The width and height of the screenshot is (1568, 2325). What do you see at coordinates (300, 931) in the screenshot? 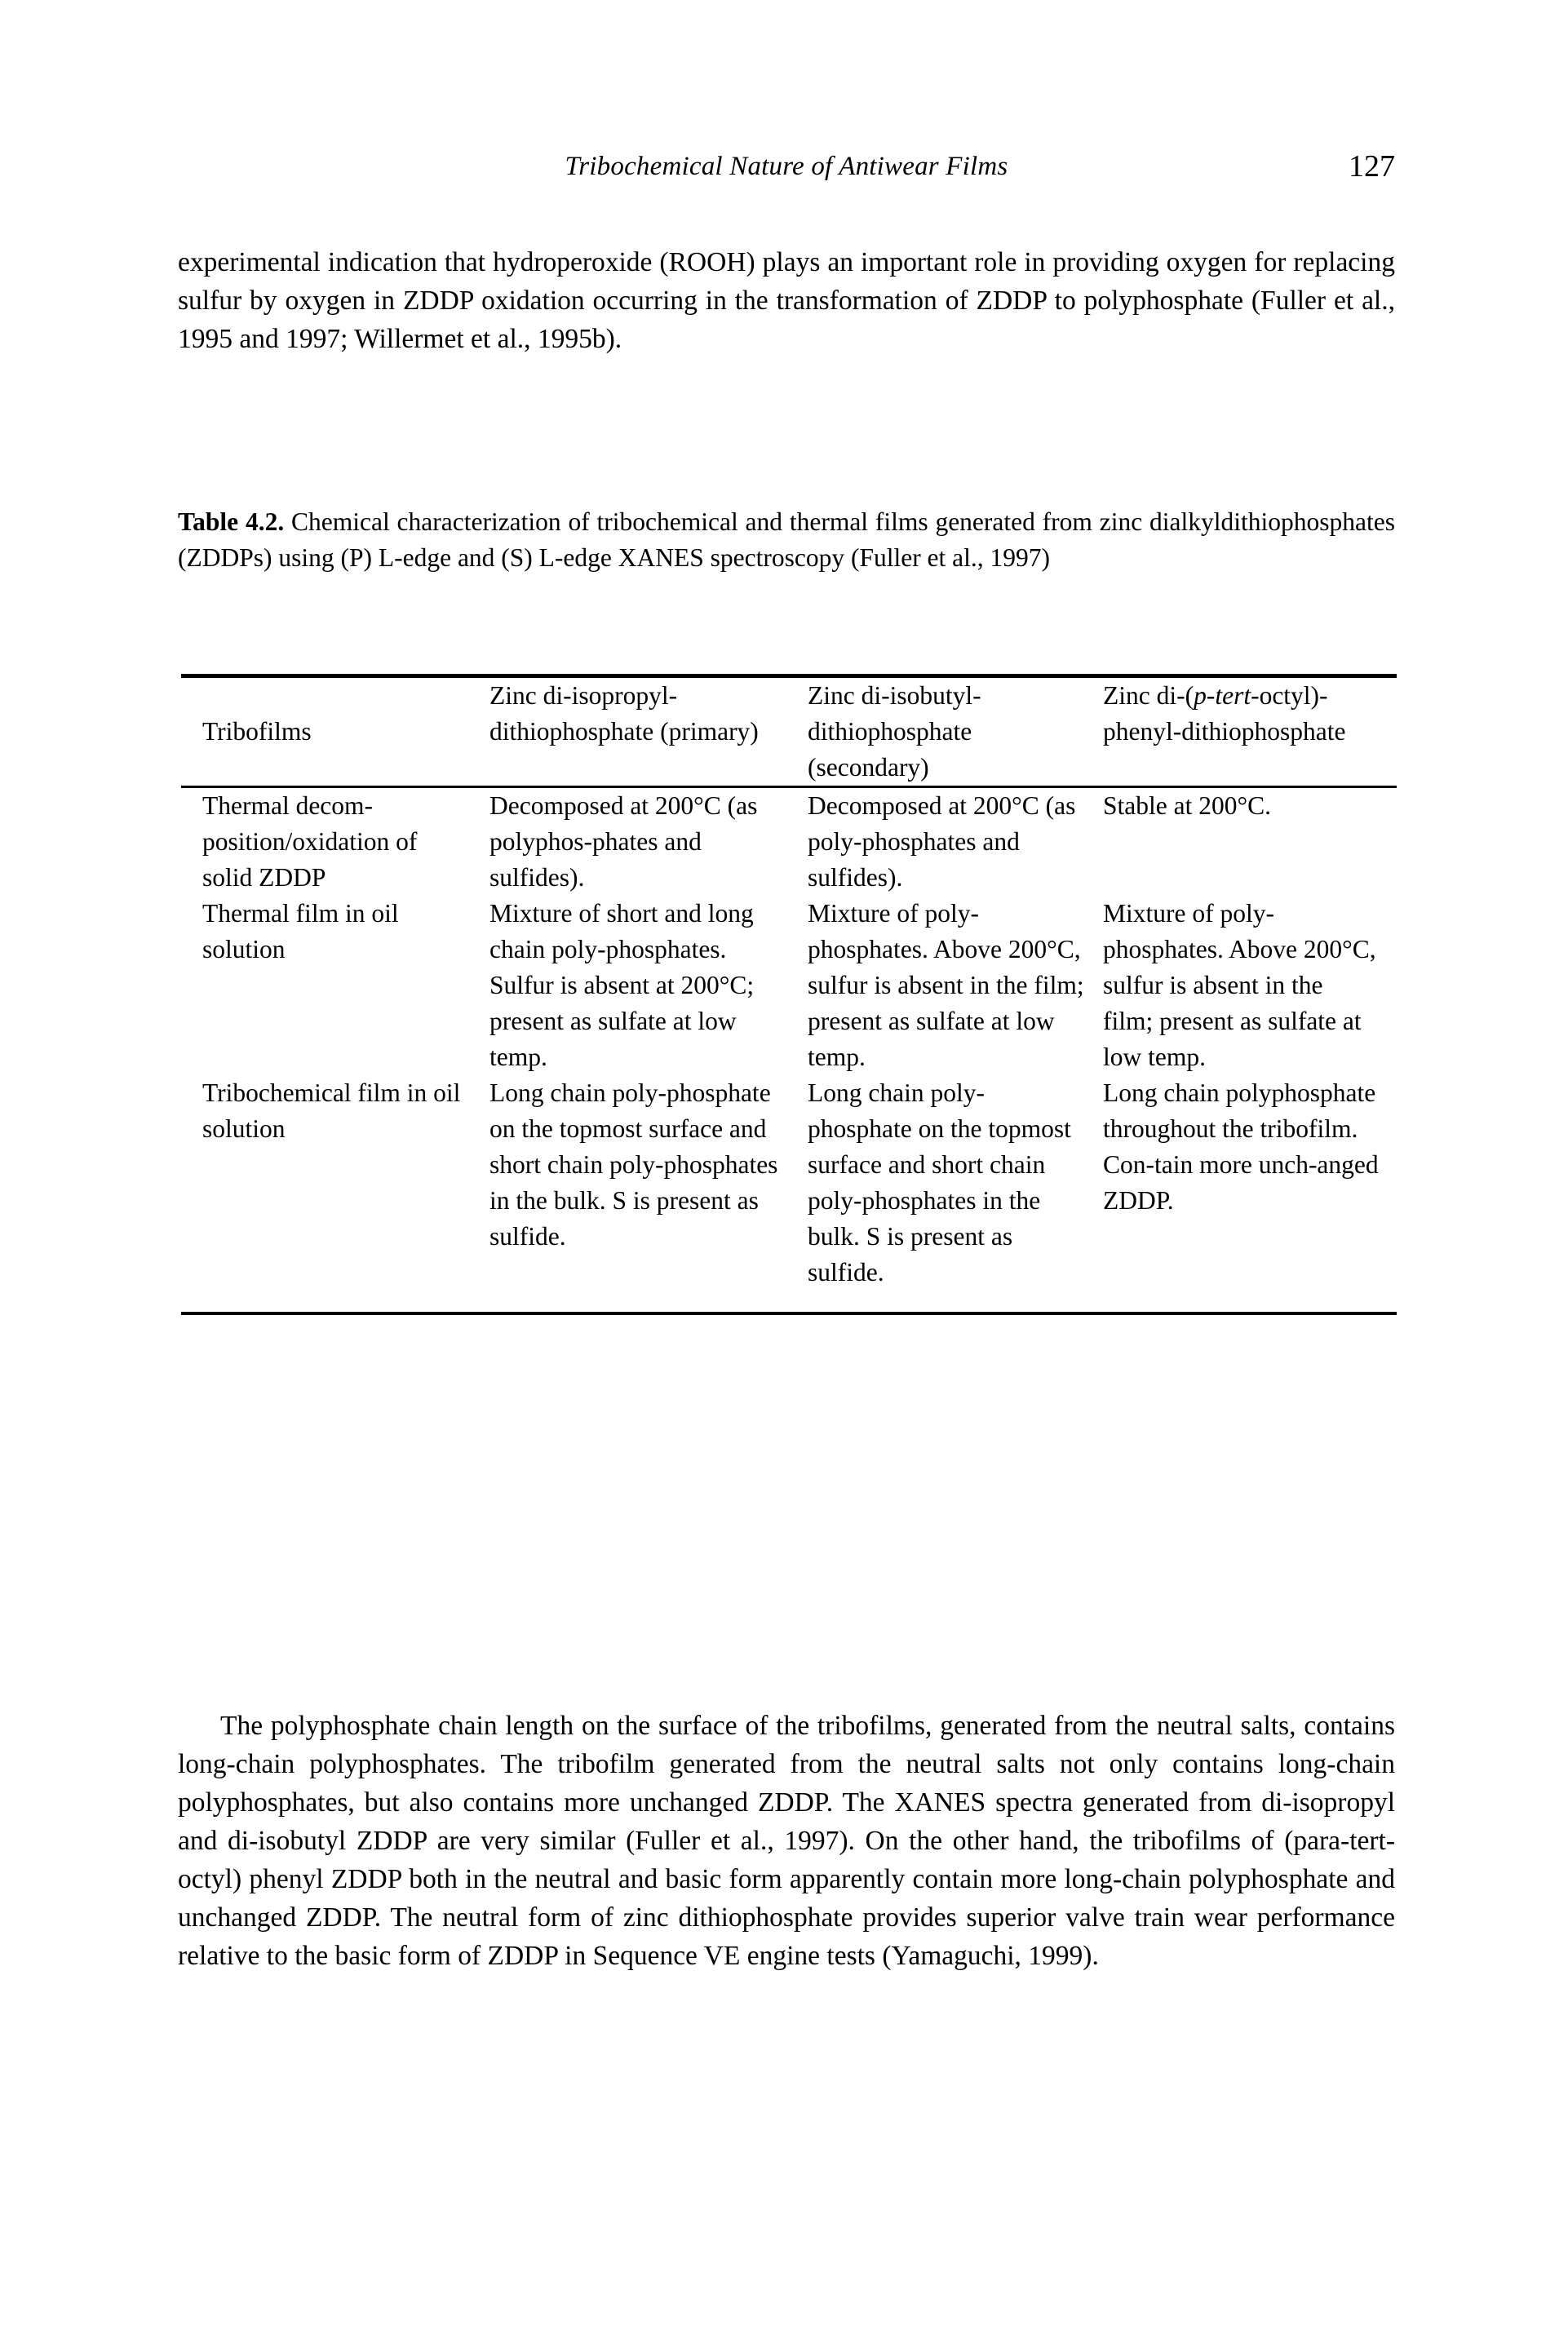
I see `row-label: Thermal film in oil solution` at bounding box center [300, 931].